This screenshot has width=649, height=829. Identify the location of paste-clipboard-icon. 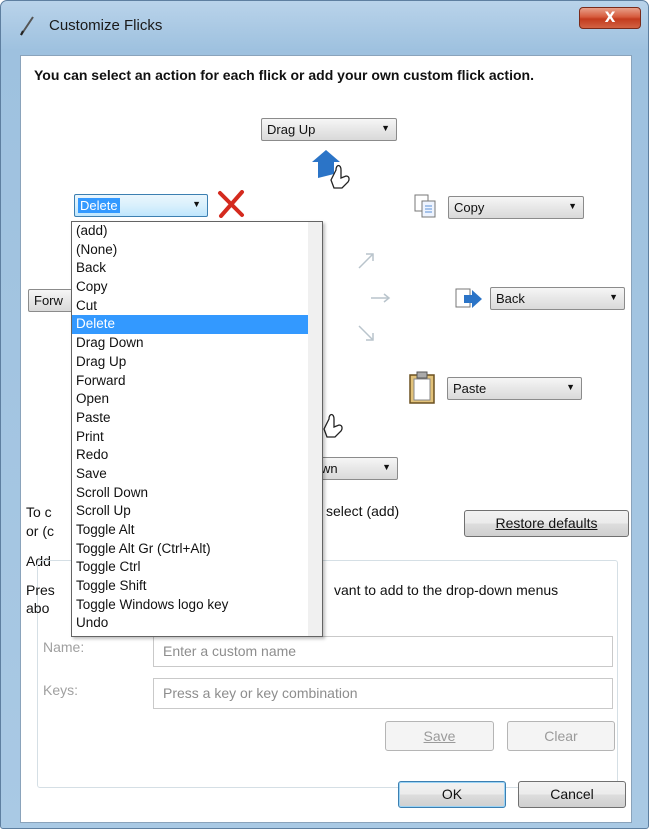
(422, 387).